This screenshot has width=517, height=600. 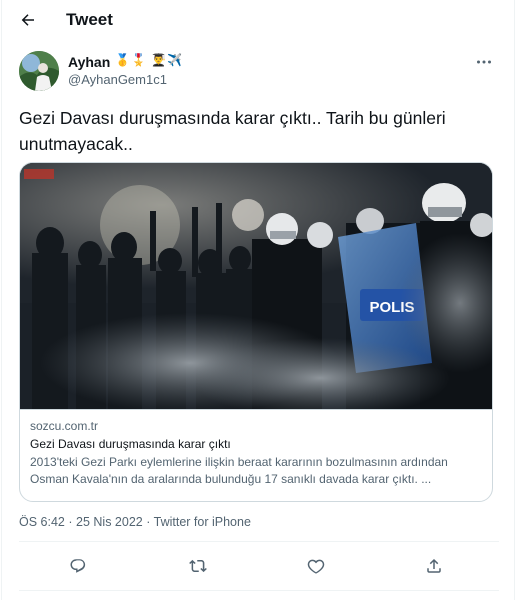 I want to click on reply-icon, so click(x=78, y=566).